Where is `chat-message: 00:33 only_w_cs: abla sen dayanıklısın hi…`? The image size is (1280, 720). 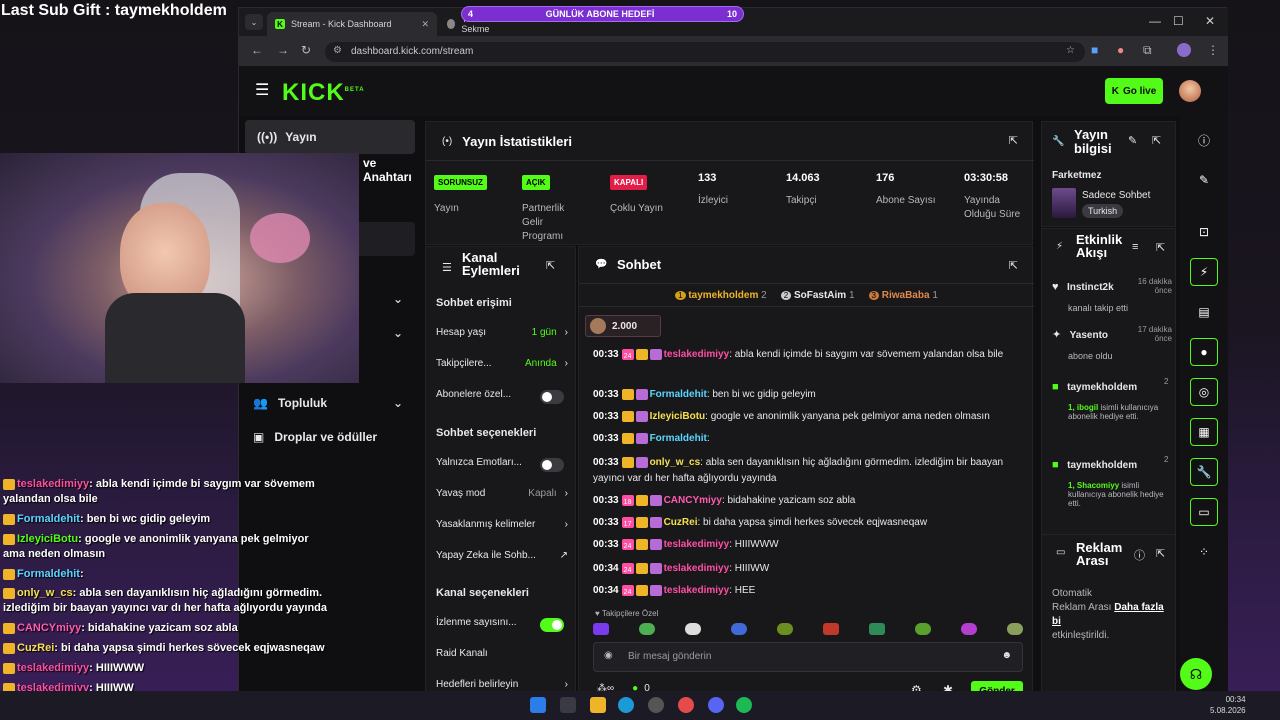
chat-message: 00:33 only_w_cs: abla sen dayanıklısın hi… is located at coordinates (808, 471).